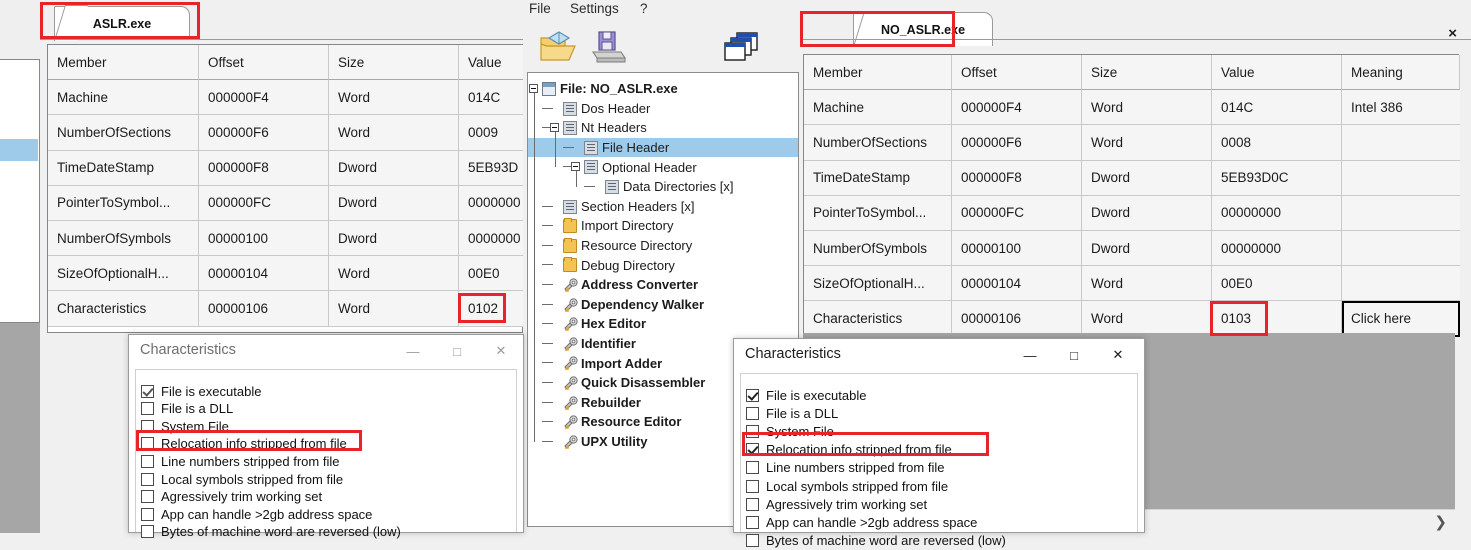 This screenshot has width=1471, height=550. Describe the element at coordinates (19, 150) in the screenshot. I see `left-partial-tree-selected-row` at that location.